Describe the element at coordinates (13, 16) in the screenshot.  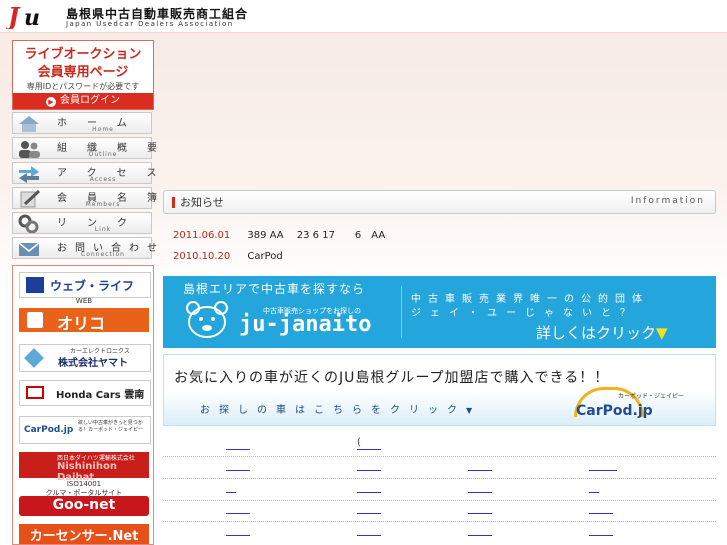
I see `svg-text: J` at that location.